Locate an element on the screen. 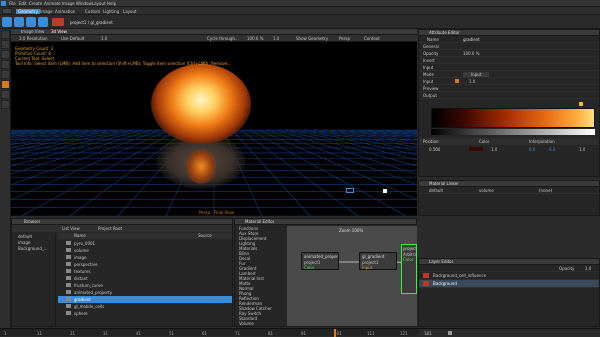  layout-menu-icon is located at coordinates (7, 11).